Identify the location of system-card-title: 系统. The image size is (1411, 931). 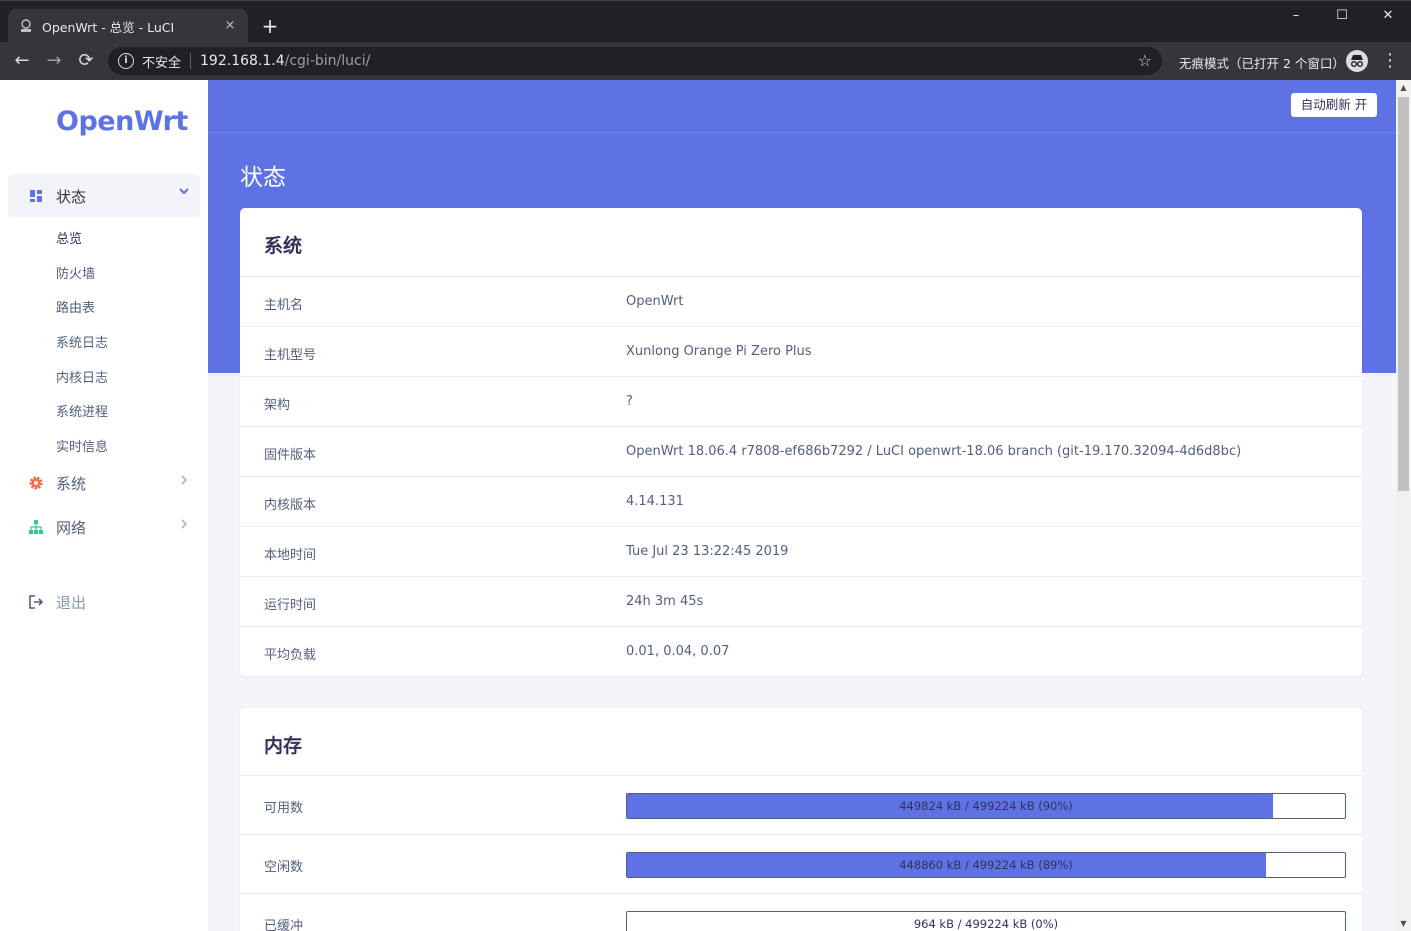
(283, 246).